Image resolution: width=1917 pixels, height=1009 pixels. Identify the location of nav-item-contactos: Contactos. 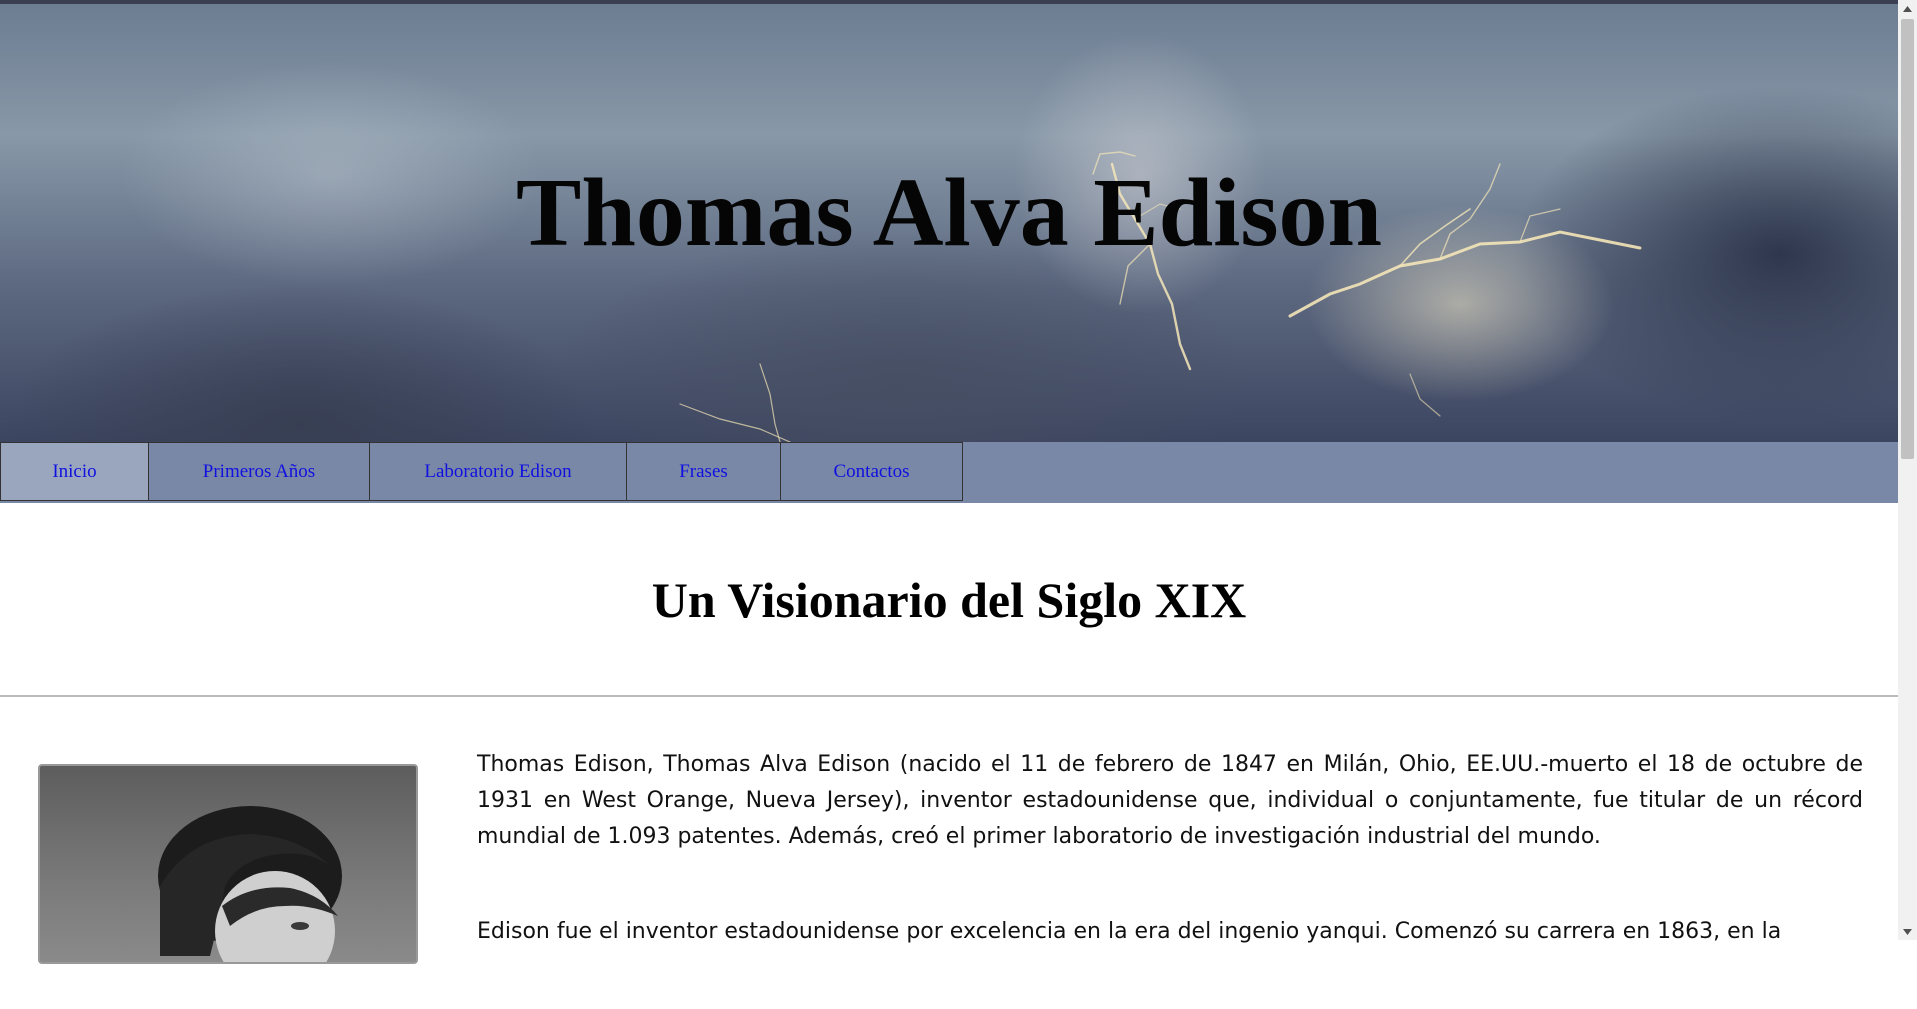
(871, 471).